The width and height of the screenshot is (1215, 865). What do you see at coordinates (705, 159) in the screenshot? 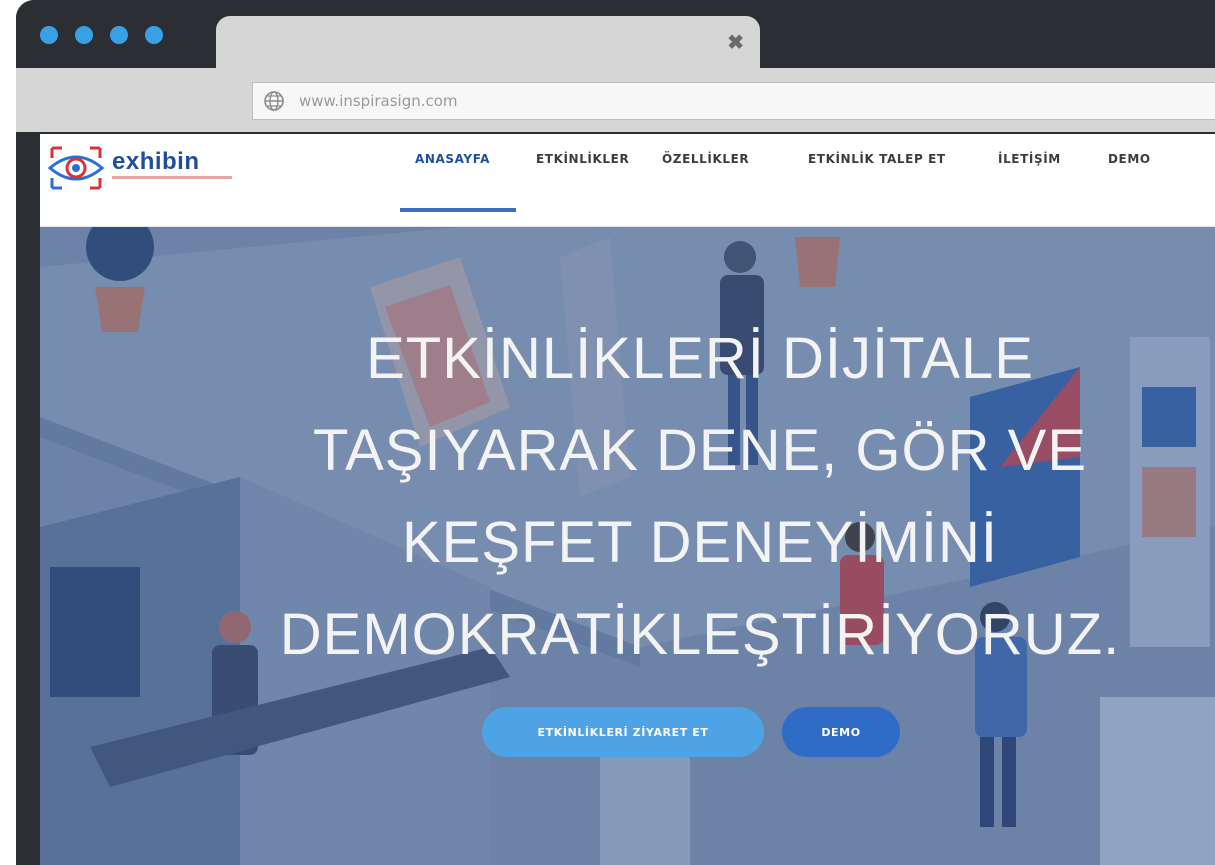
I see `nav-item-ozellikler: ÖZELLİKLER` at bounding box center [705, 159].